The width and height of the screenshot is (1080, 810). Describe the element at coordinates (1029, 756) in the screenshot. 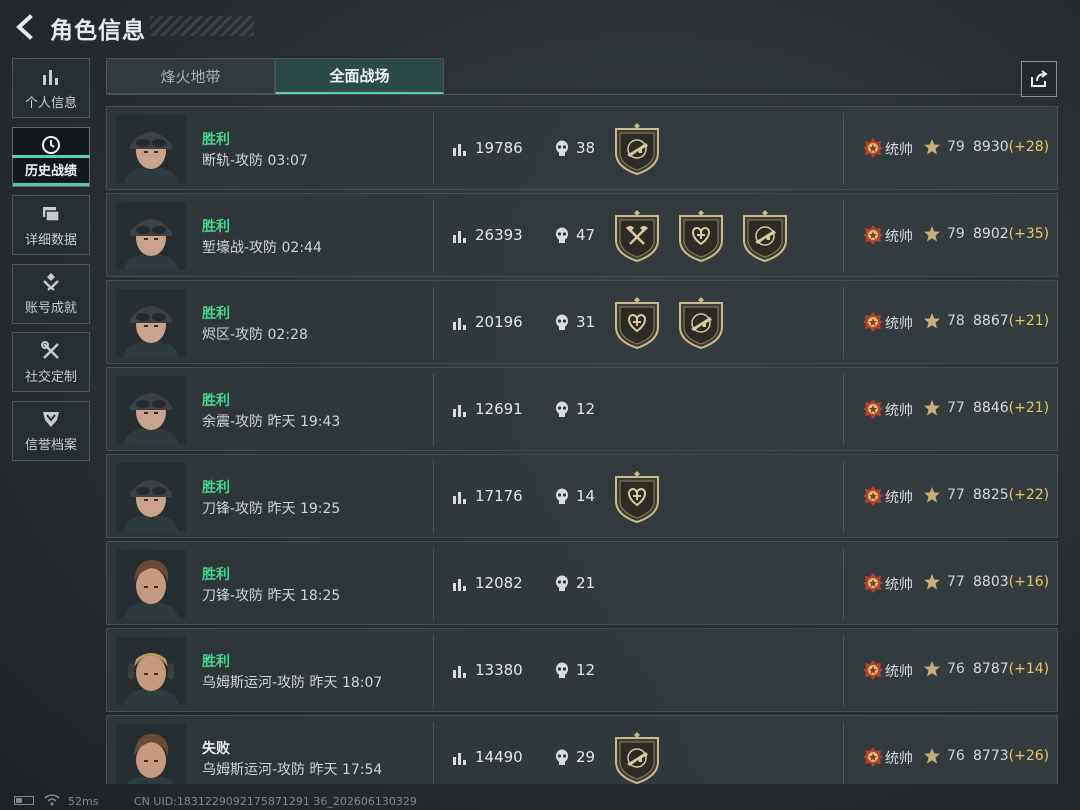

I see `points-delta: (+26)` at that location.